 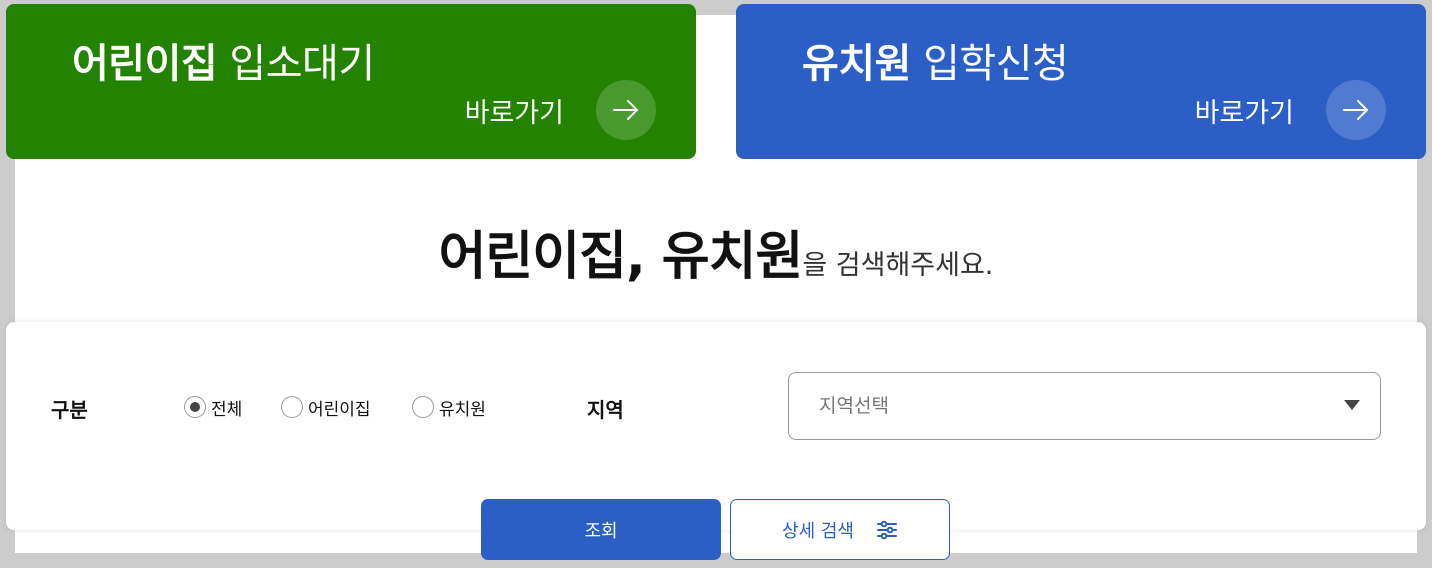 What do you see at coordinates (292, 407) in the screenshot?
I see `radio-daycare-dot` at bounding box center [292, 407].